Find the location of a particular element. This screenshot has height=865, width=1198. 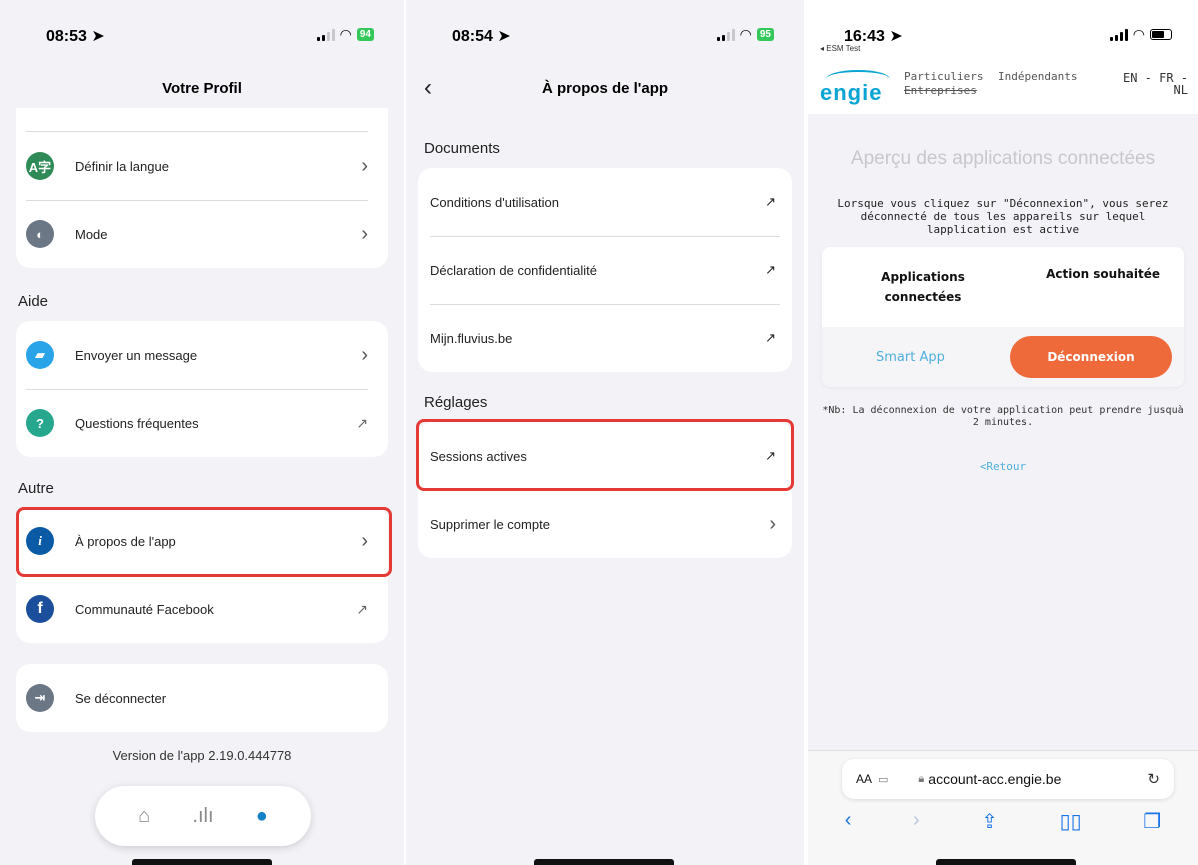

nav-entreprises-link: Entreprises is located at coordinates (943, 91).